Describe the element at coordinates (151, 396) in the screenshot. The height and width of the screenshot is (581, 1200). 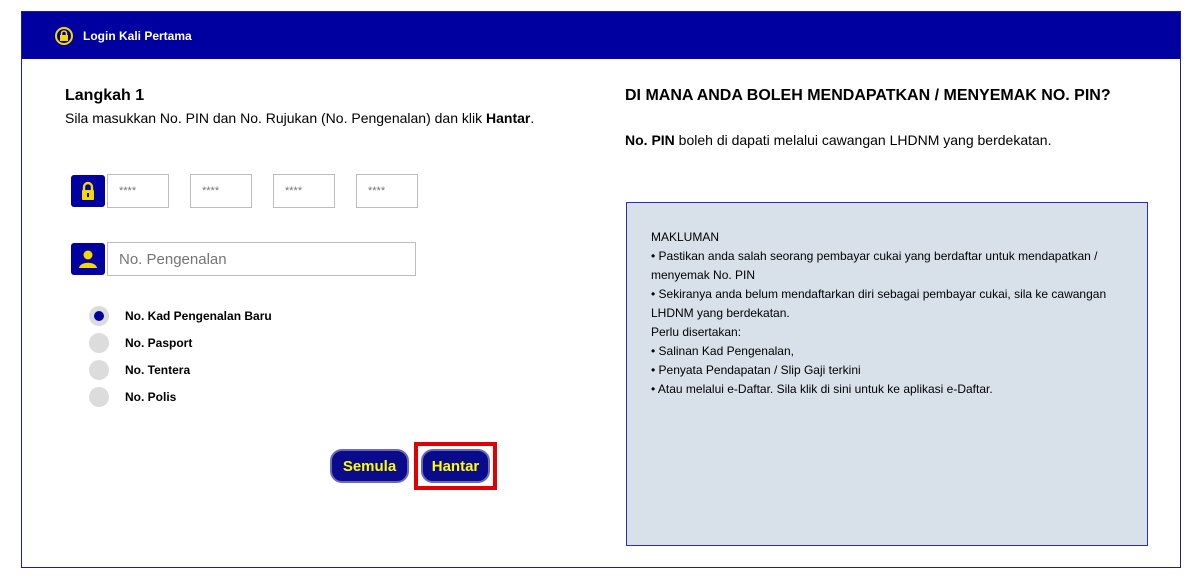
I see `radio-label: No. Polis` at that location.